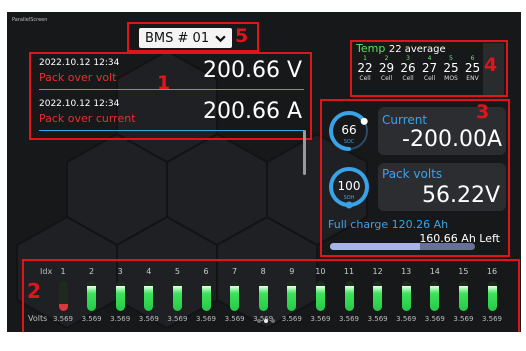 This screenshot has width=526, height=351. Describe the element at coordinates (304, 152) in the screenshot. I see `alarm-scrollbar` at that location.